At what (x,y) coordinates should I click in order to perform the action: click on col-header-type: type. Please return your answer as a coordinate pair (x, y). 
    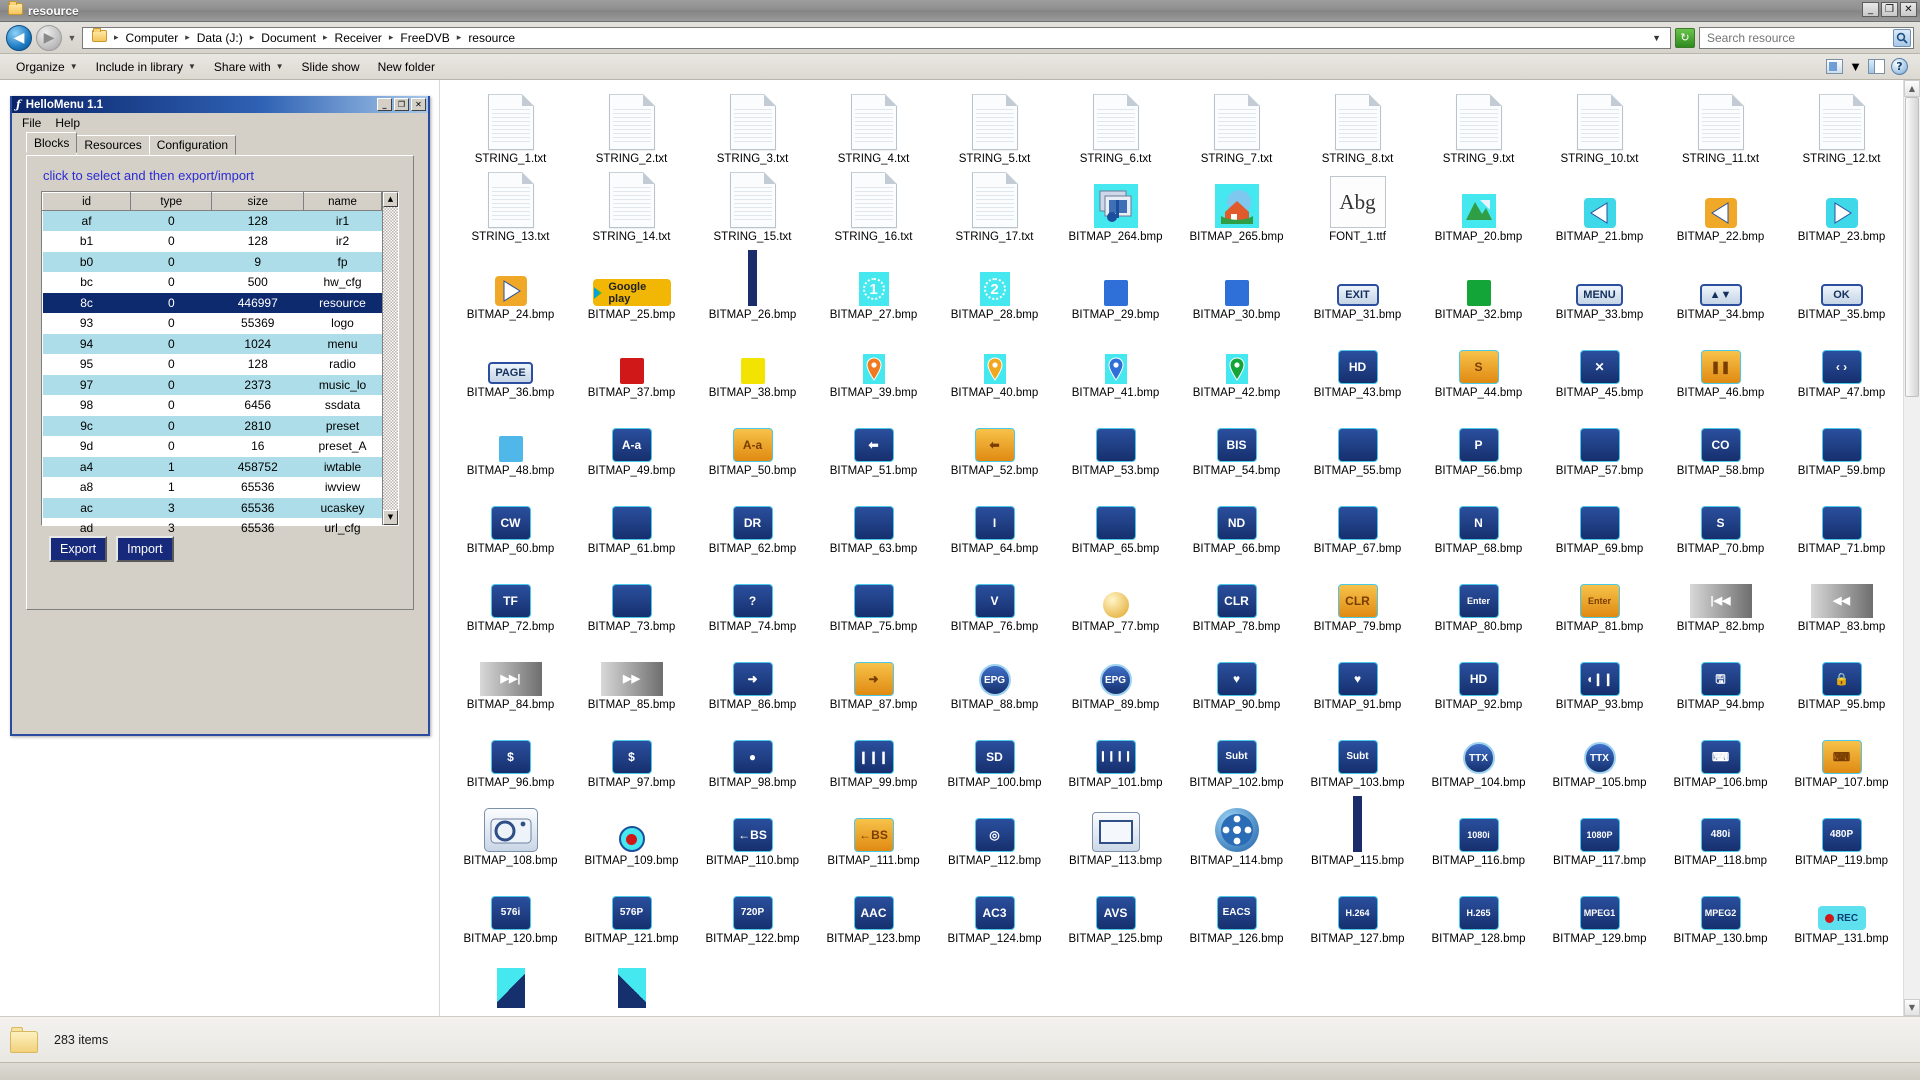
    Looking at the image, I should click on (171, 201).